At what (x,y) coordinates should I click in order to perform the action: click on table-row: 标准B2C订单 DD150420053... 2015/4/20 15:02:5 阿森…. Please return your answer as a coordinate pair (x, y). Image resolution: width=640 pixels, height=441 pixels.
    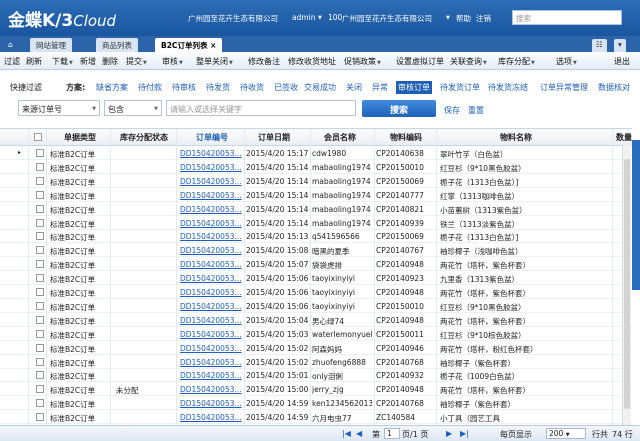
    Looking at the image, I should click on (316, 348).